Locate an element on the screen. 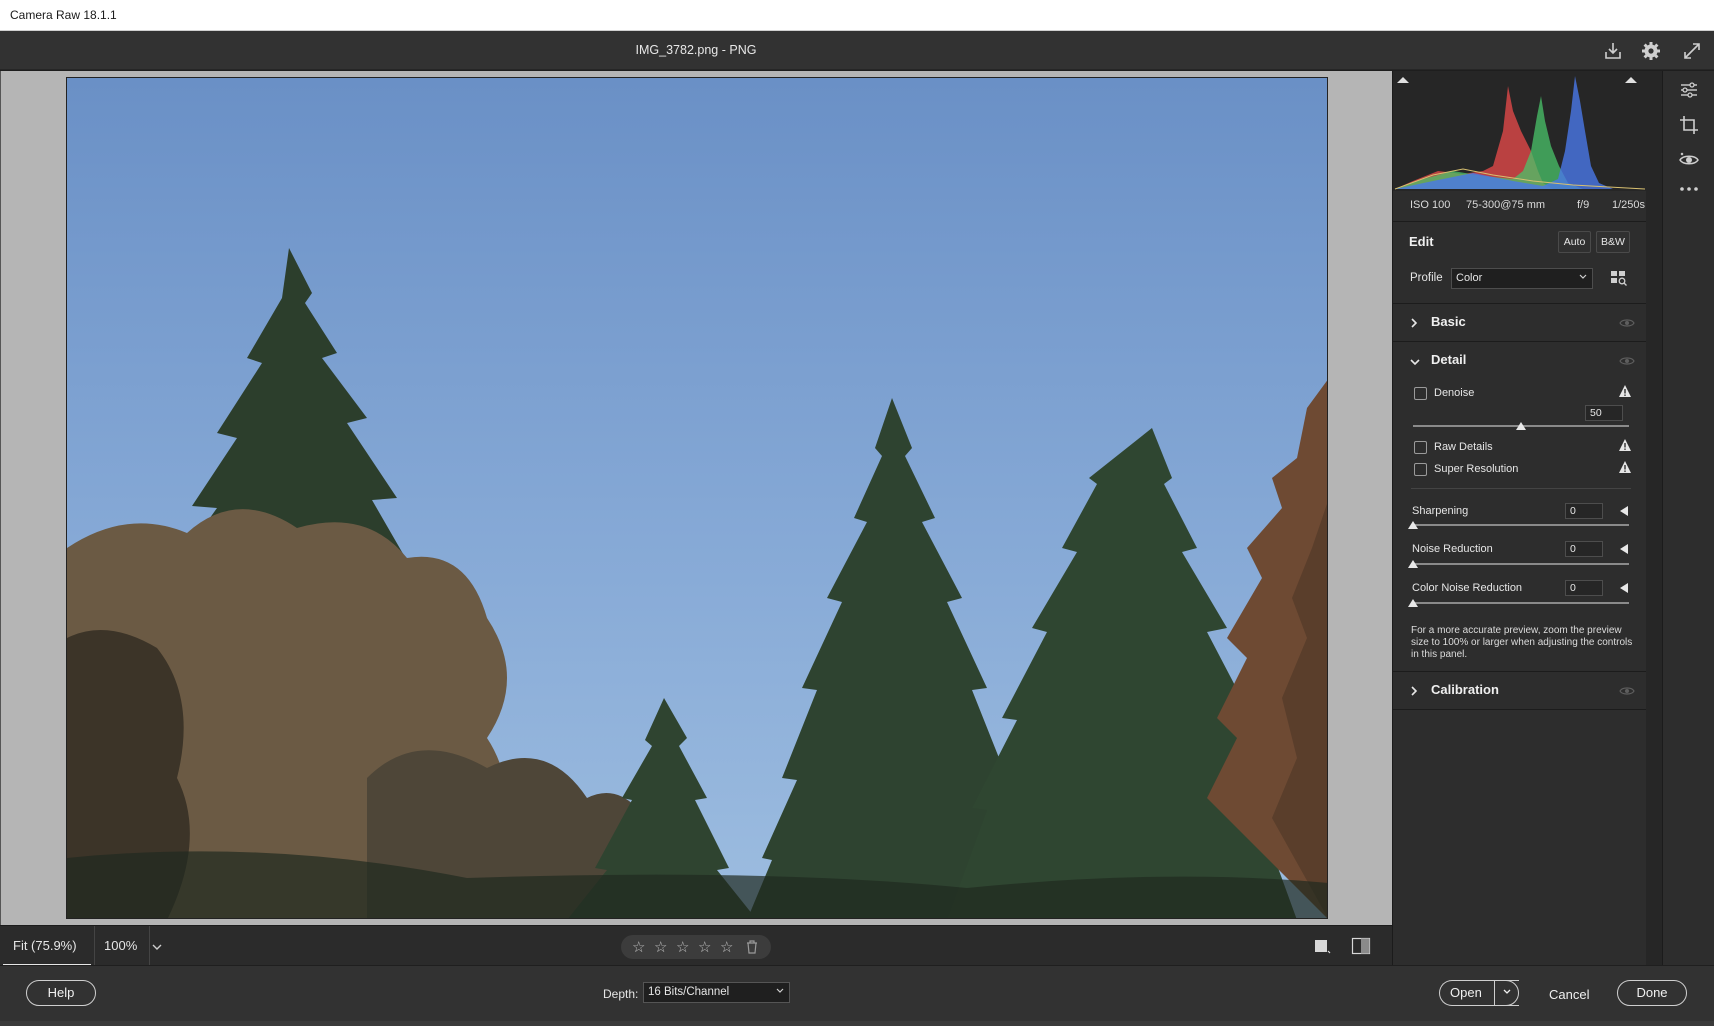  more-icon is located at coordinates (1689, 189).